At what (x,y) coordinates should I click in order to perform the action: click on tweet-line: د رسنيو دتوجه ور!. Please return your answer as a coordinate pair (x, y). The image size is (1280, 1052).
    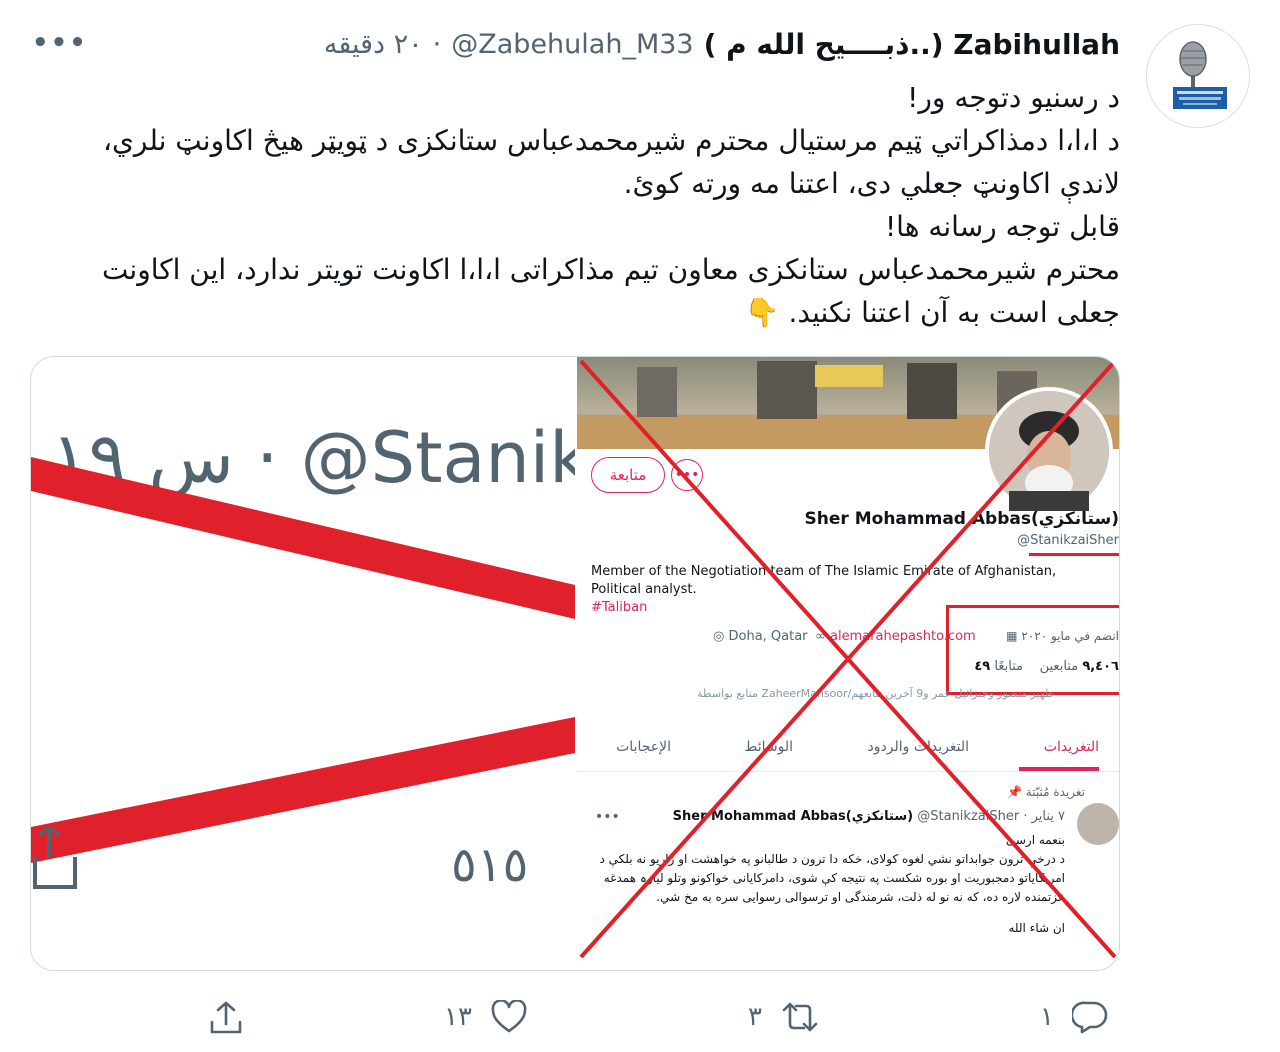
    Looking at the image, I should click on (1013, 97).